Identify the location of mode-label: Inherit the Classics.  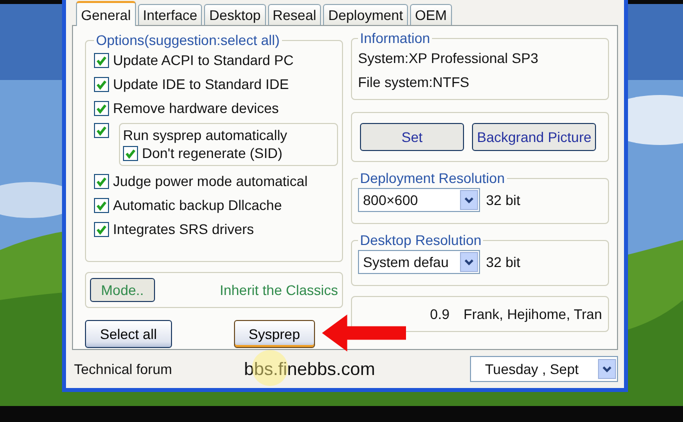
(279, 290).